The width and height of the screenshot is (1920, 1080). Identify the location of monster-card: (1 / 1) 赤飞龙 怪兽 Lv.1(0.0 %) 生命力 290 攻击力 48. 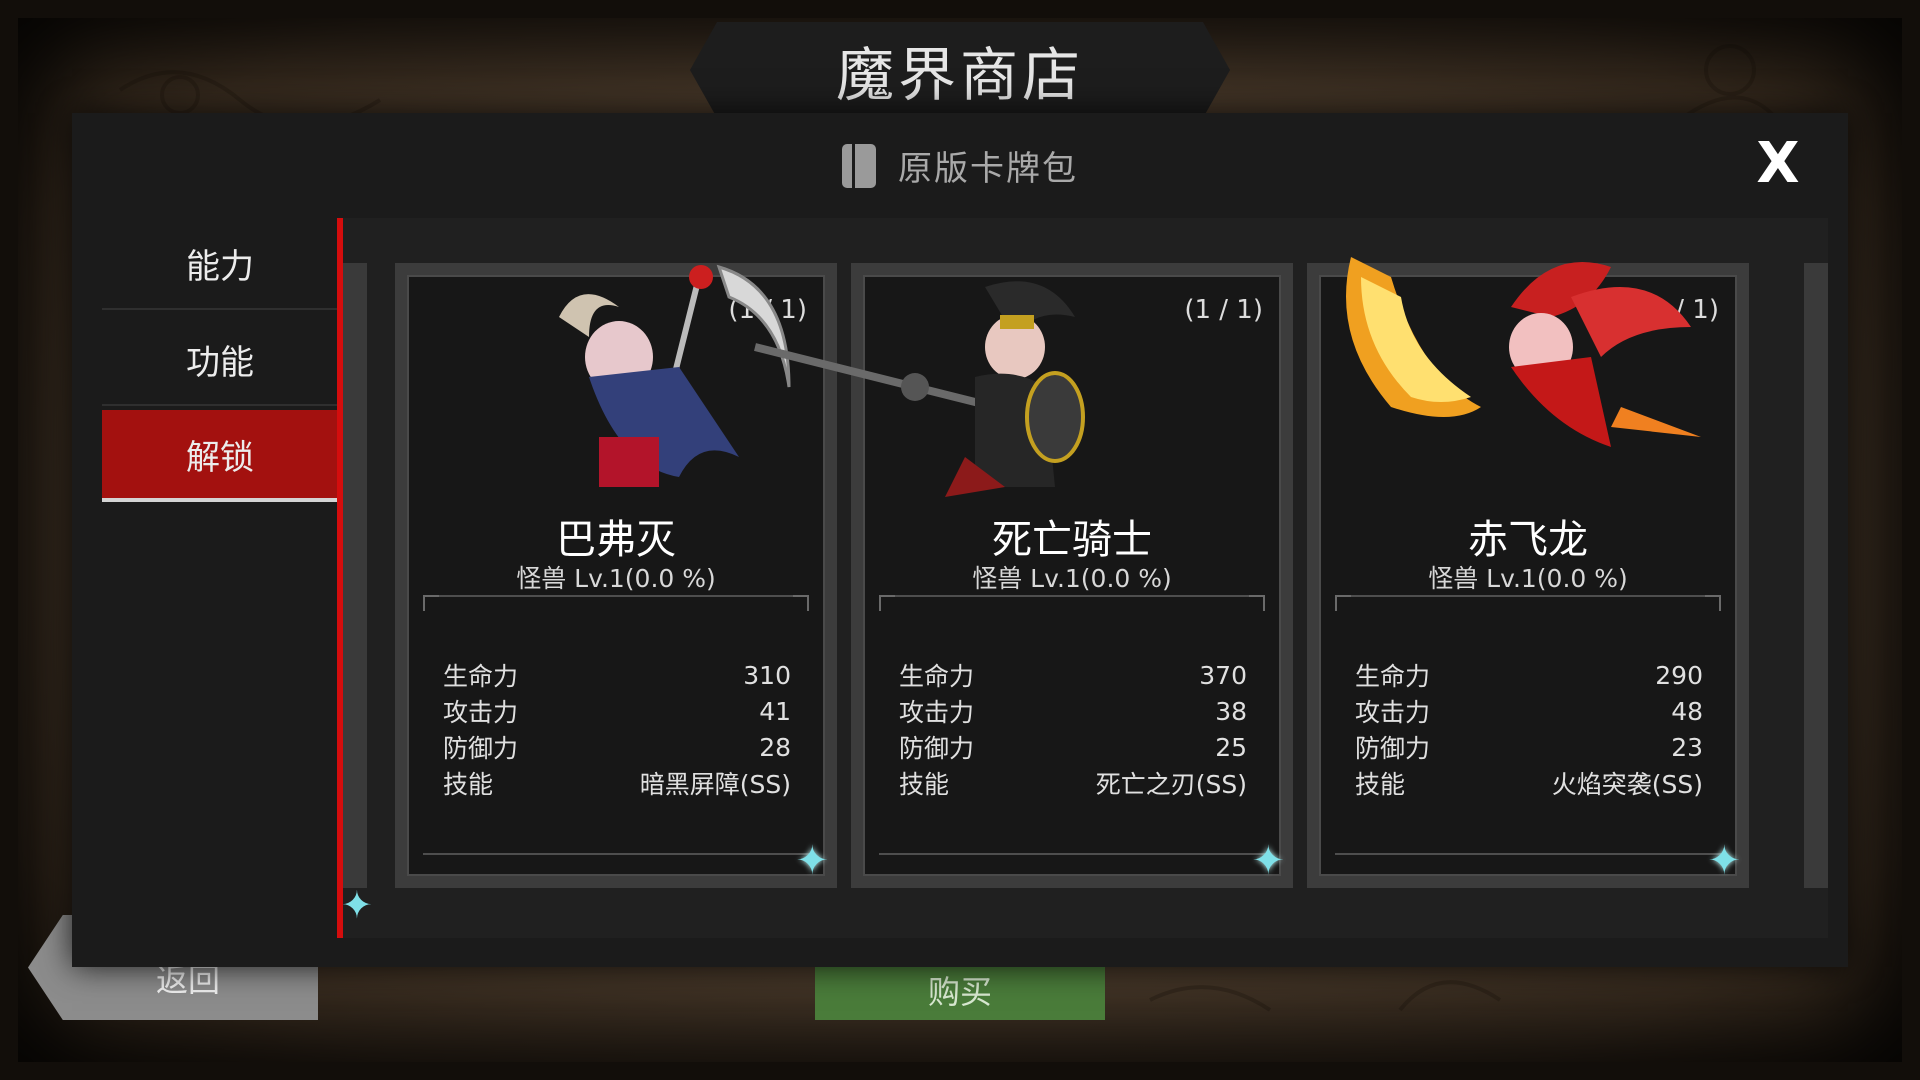
(1528, 572).